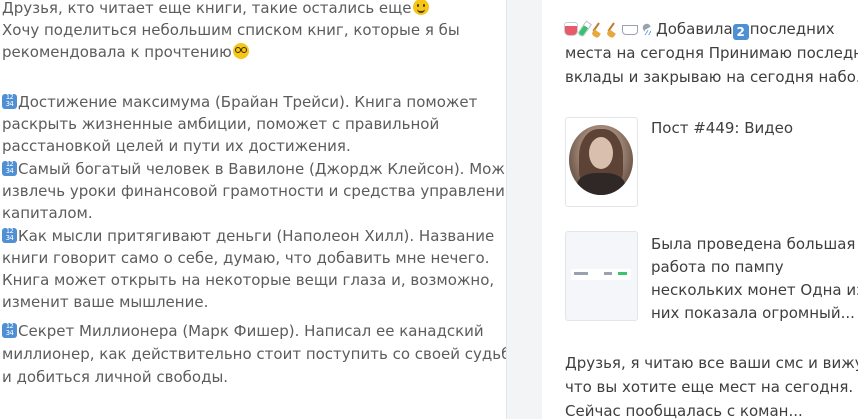 Image resolution: width=858 pixels, height=419 pixels. Describe the element at coordinates (117, 52) in the screenshot. I see `post-intro-text: рекомендовала к прочтению` at that location.